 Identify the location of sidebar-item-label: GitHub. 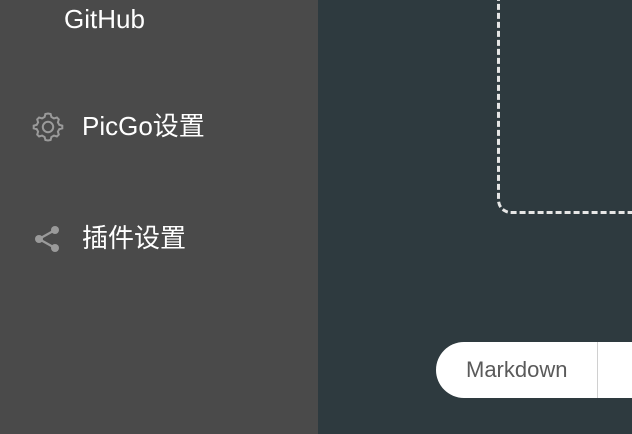
(104, 19).